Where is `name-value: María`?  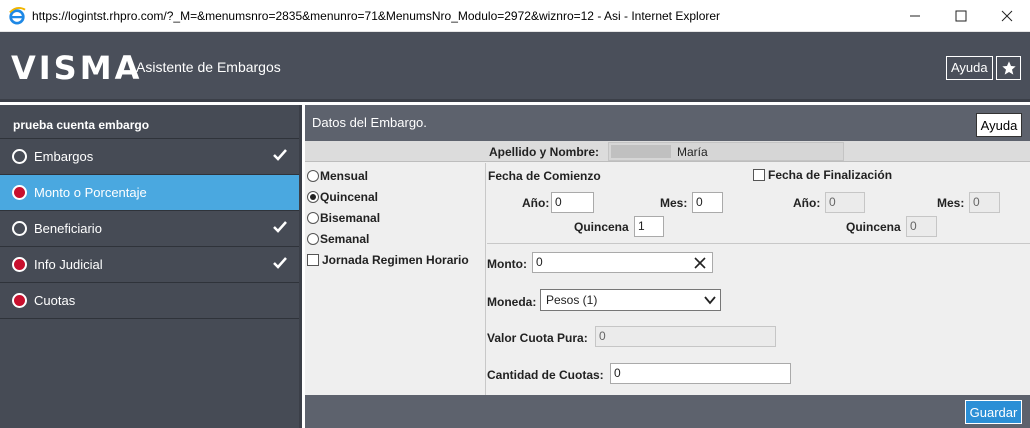 name-value: María is located at coordinates (692, 152).